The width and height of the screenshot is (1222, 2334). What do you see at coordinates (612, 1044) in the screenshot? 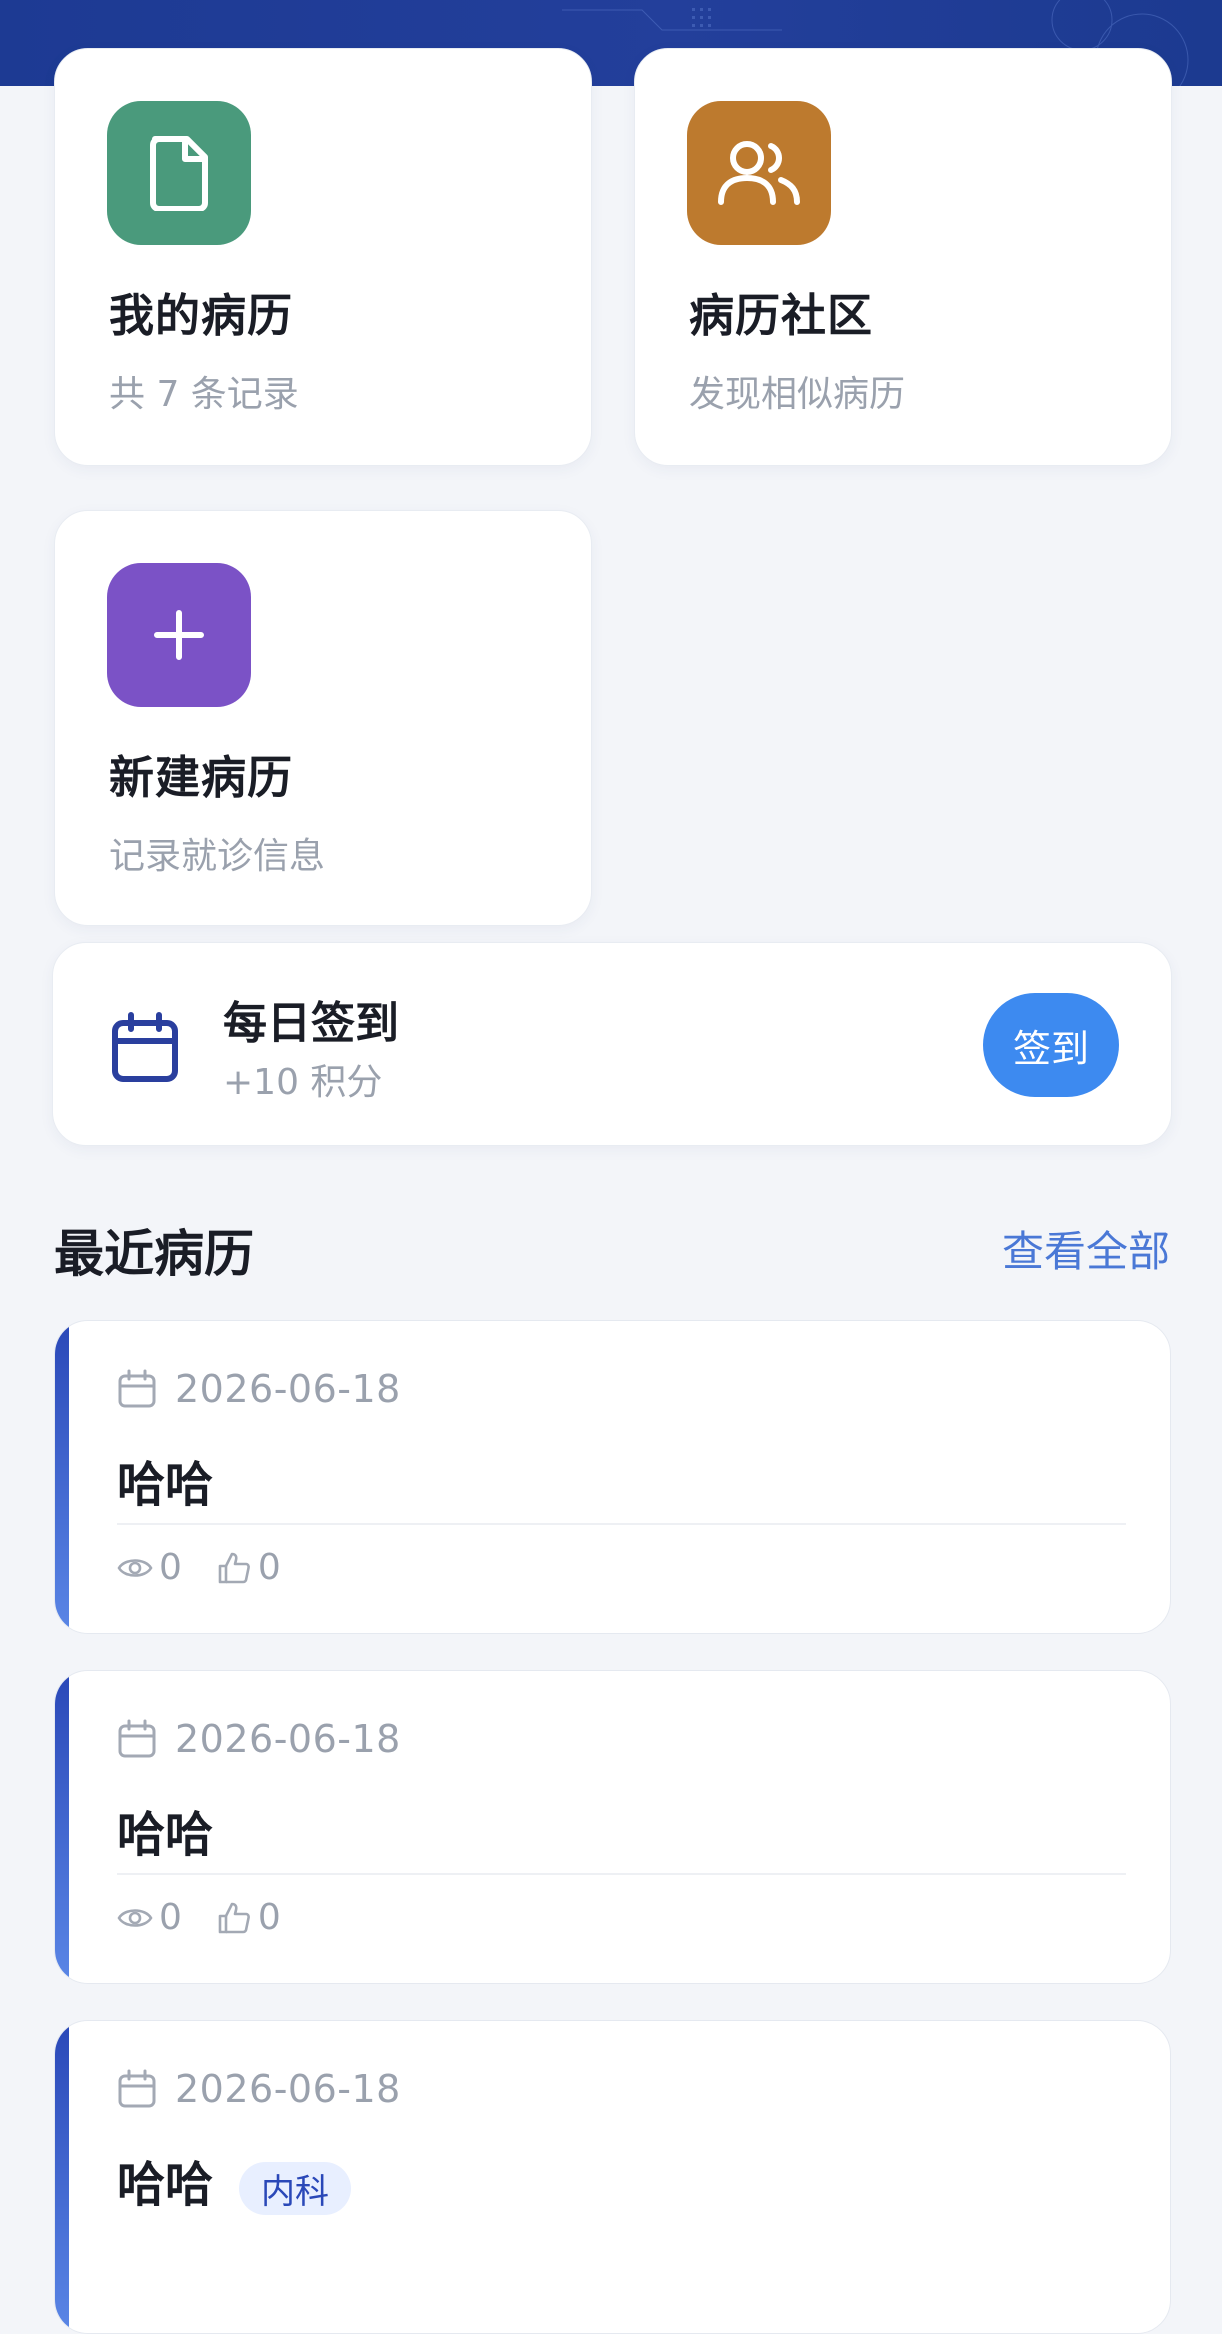
I see `daily-checkin-card: 每日签到 +10 积分 签到` at bounding box center [612, 1044].